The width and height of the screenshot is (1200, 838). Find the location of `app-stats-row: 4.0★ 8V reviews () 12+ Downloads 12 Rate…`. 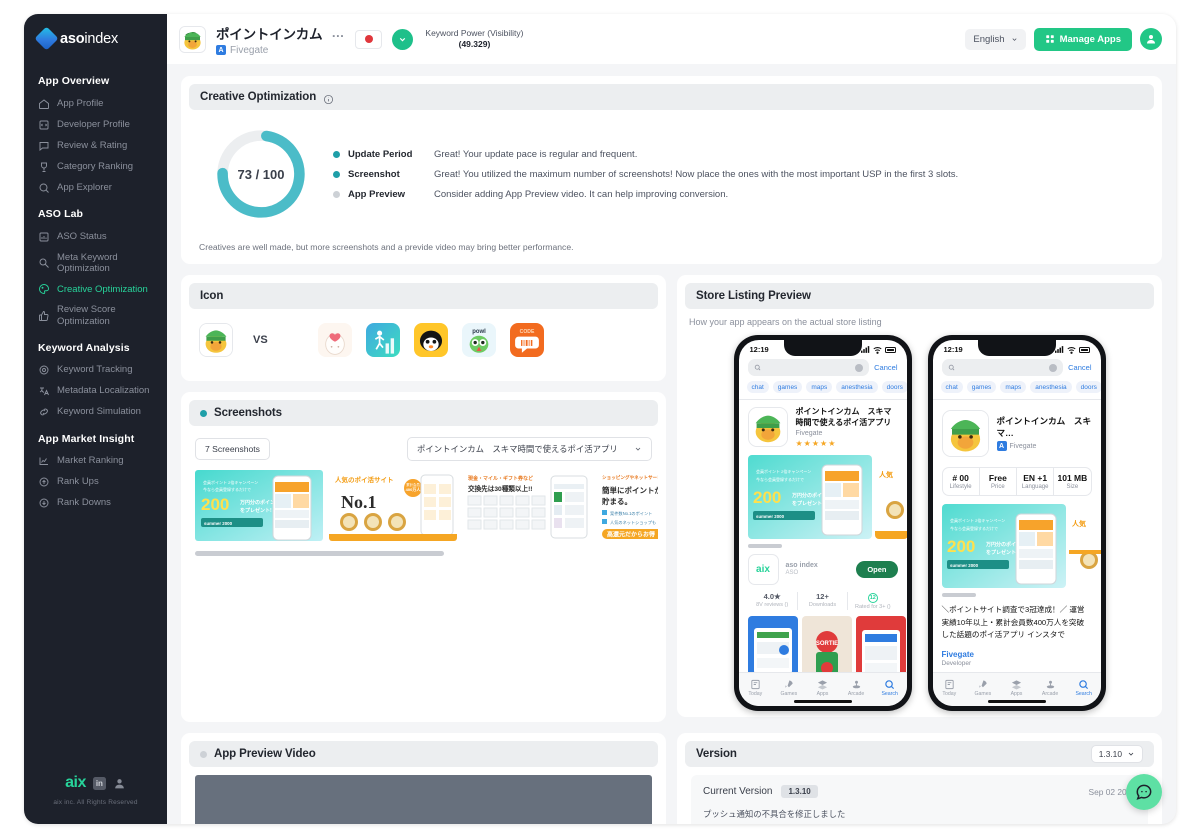

app-stats-row: 4.0★ 8V reviews () 12+ Downloads 12 Rate… is located at coordinates (823, 600).